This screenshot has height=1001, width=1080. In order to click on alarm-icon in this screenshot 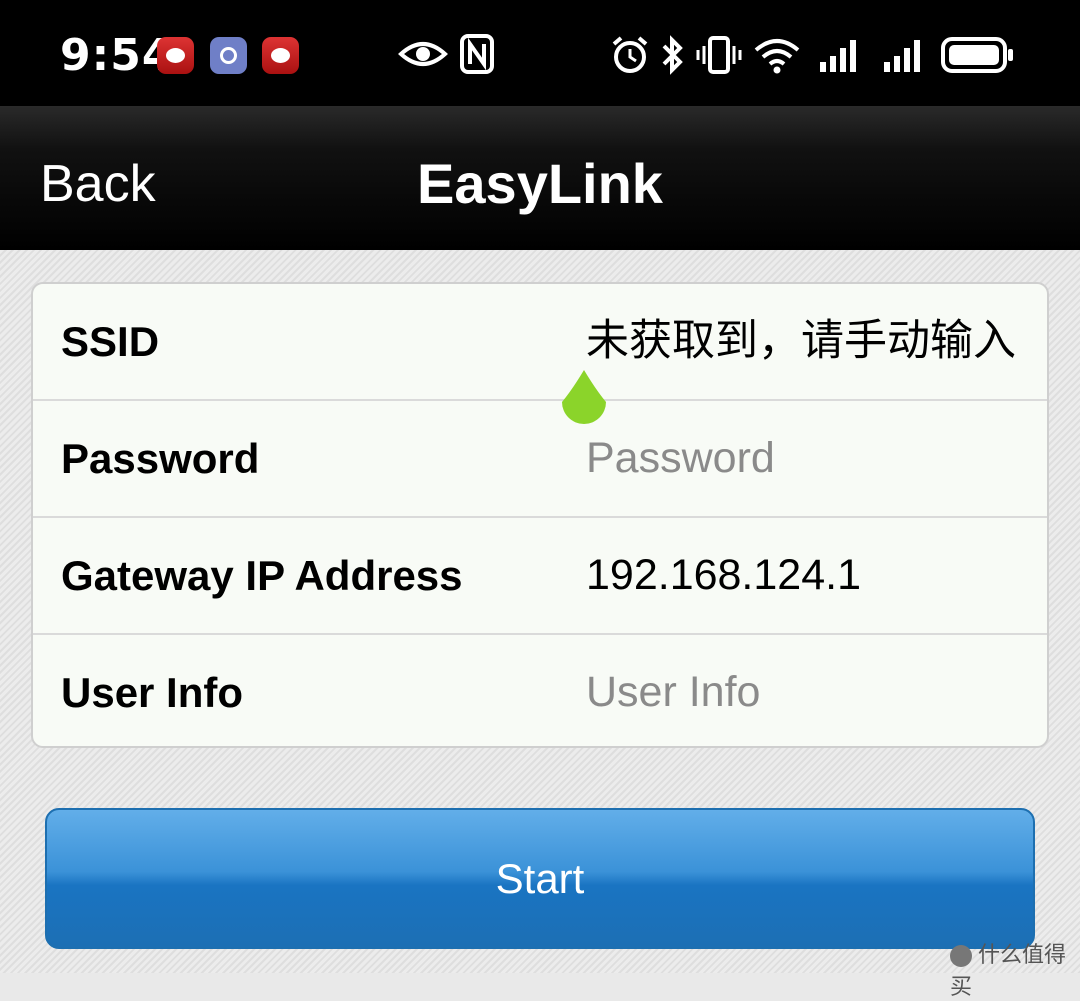, I will do `click(630, 54)`.